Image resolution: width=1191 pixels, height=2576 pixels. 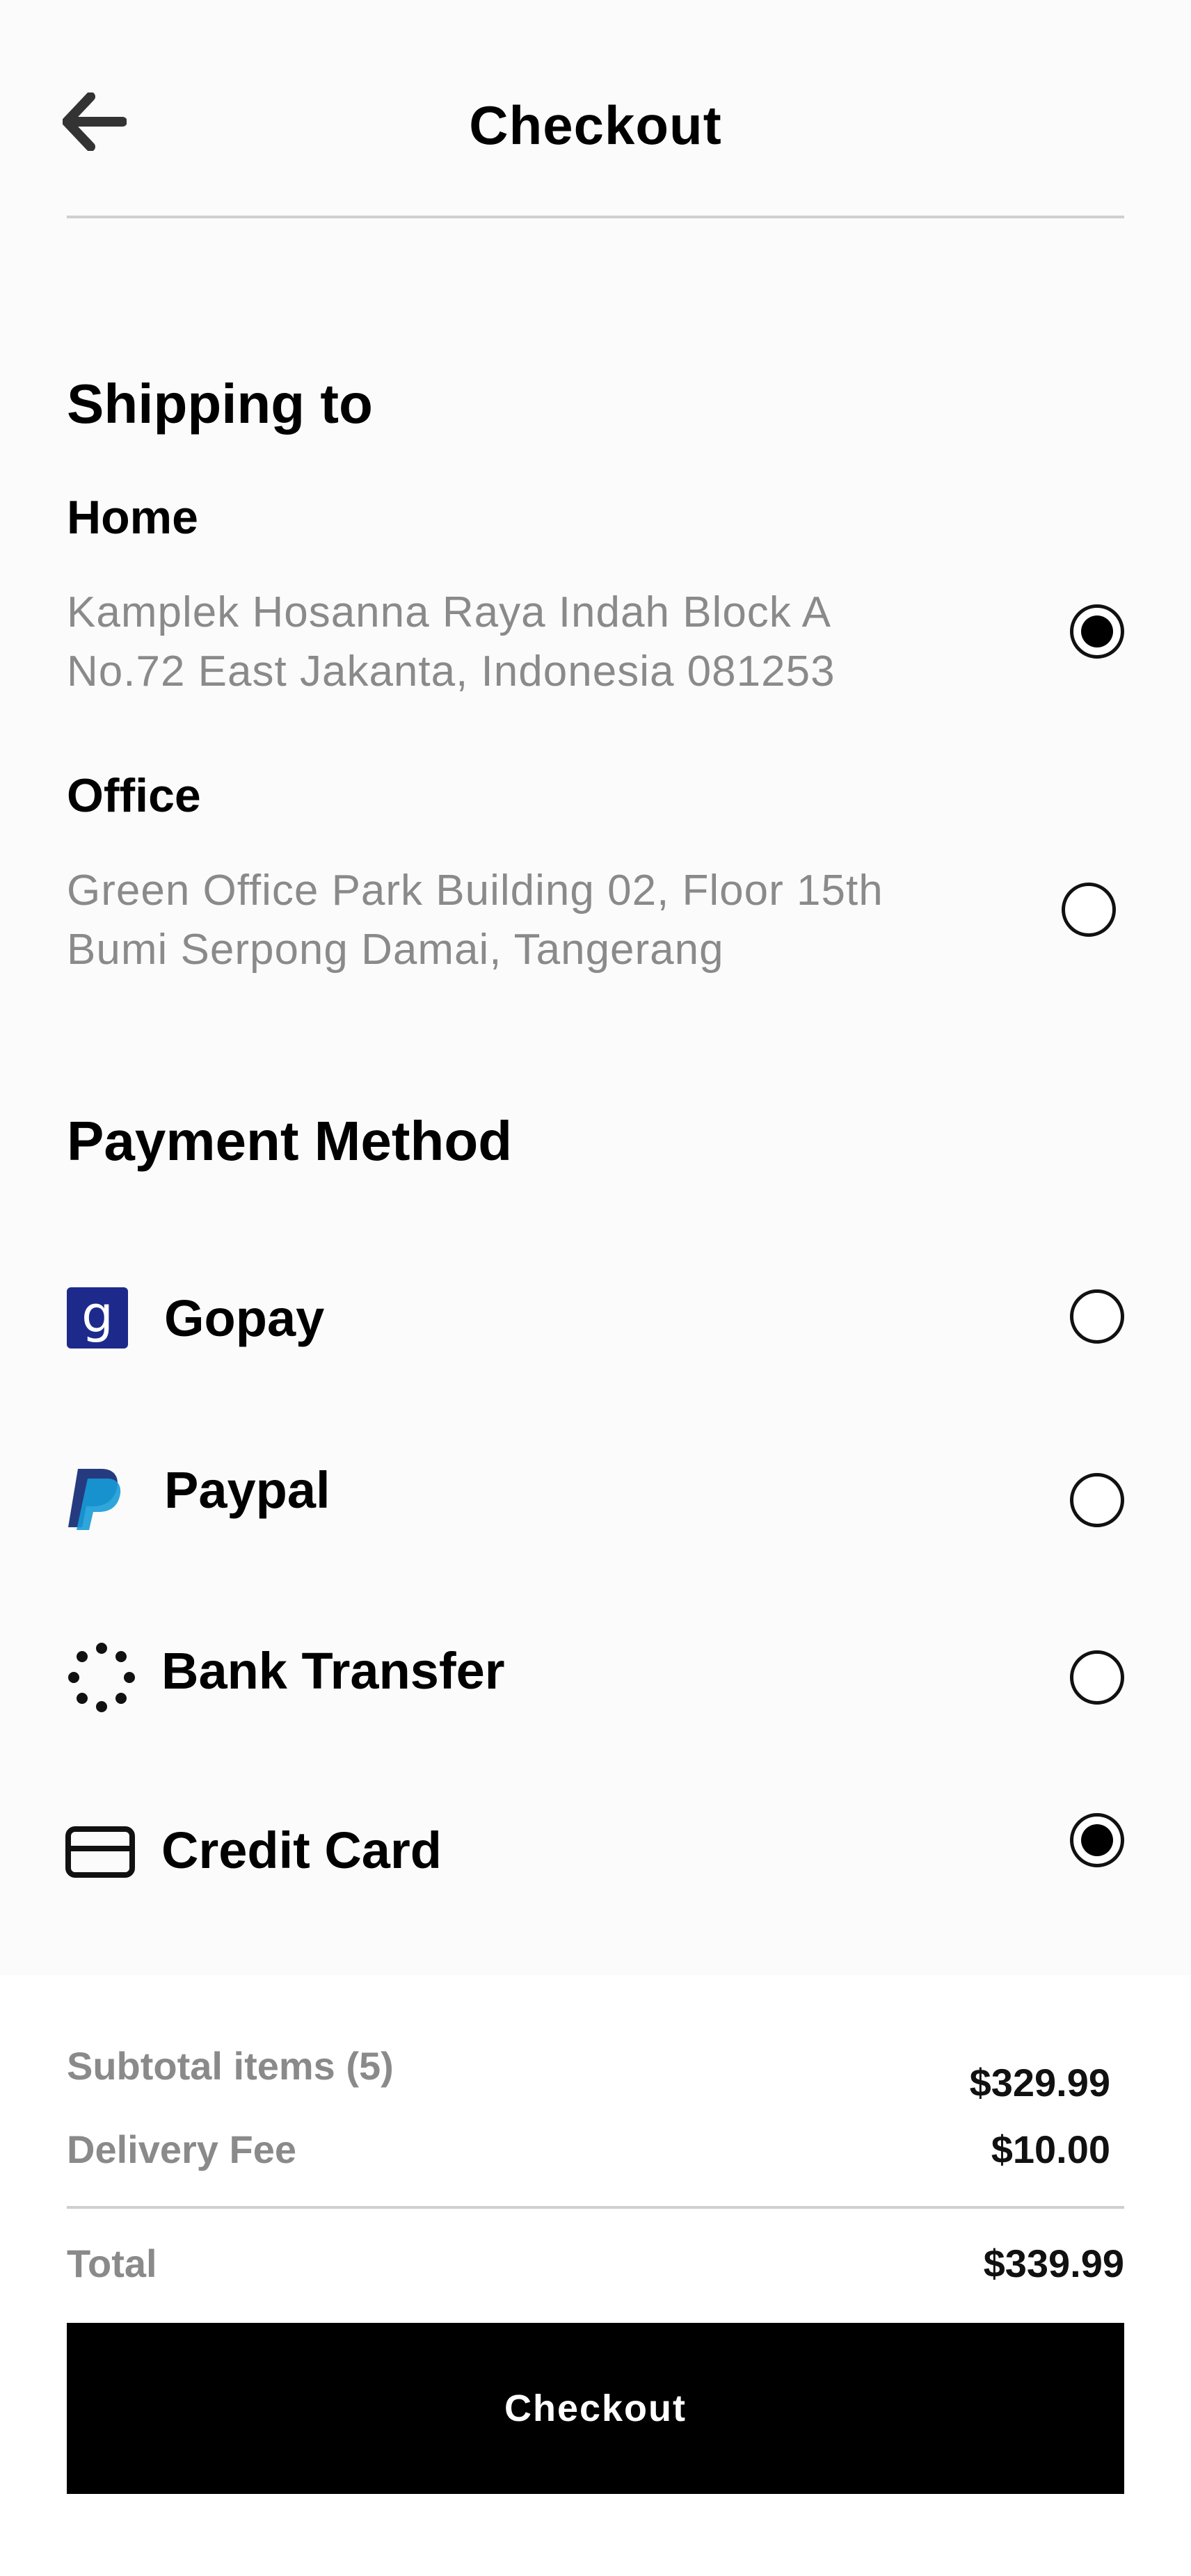 What do you see at coordinates (247, 1490) in the screenshot?
I see `payment-label: Paypal` at bounding box center [247, 1490].